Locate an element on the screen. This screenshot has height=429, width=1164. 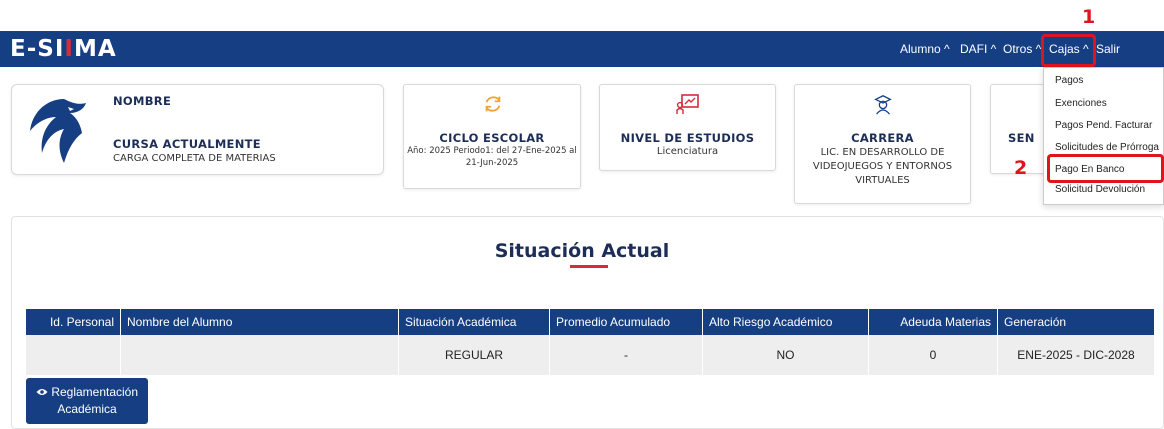
ciclo-line2: 21-Jun-2025 is located at coordinates (492, 163).